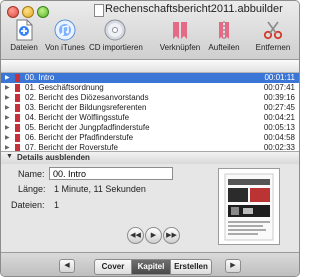  Describe the element at coordinates (64, 87) in the screenshot. I see `chapter-name: 01. Geschäftsordnung` at that location.